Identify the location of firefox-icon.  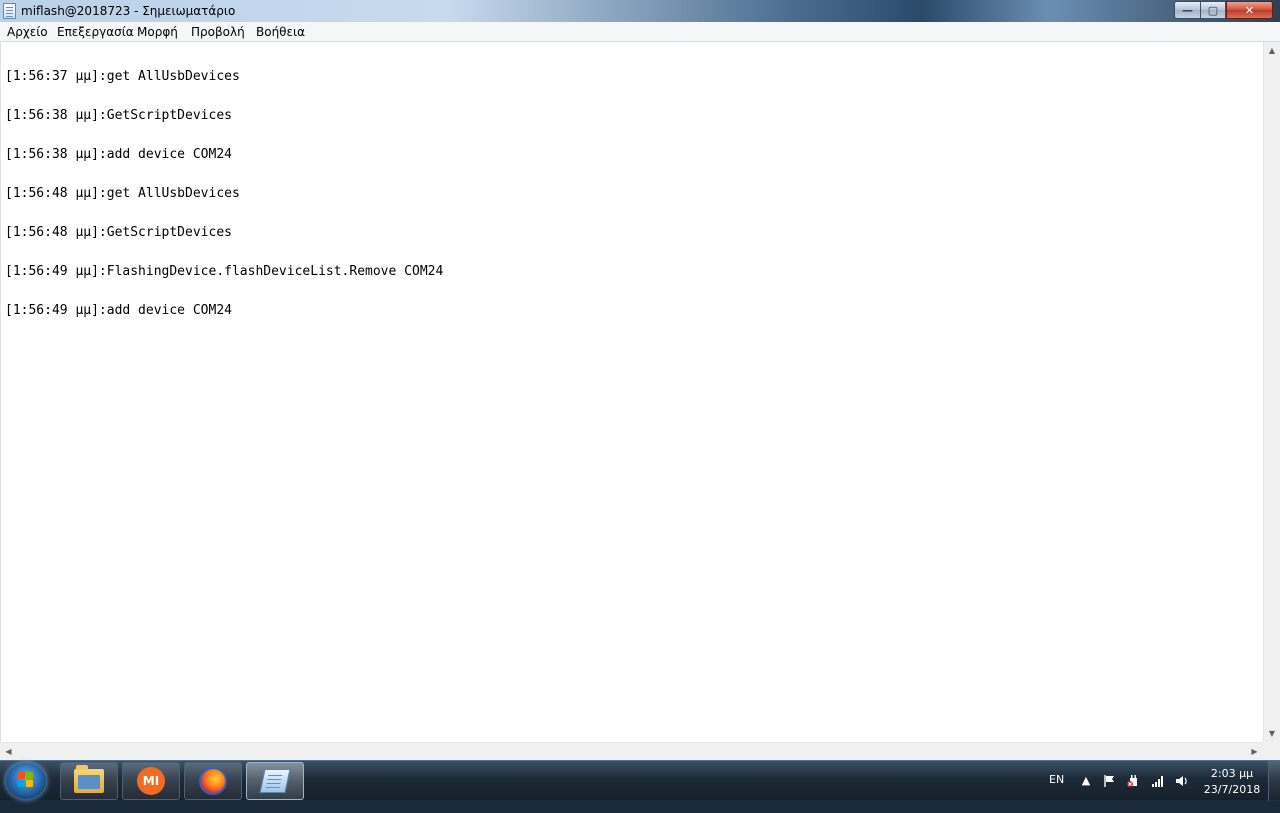
(213, 781).